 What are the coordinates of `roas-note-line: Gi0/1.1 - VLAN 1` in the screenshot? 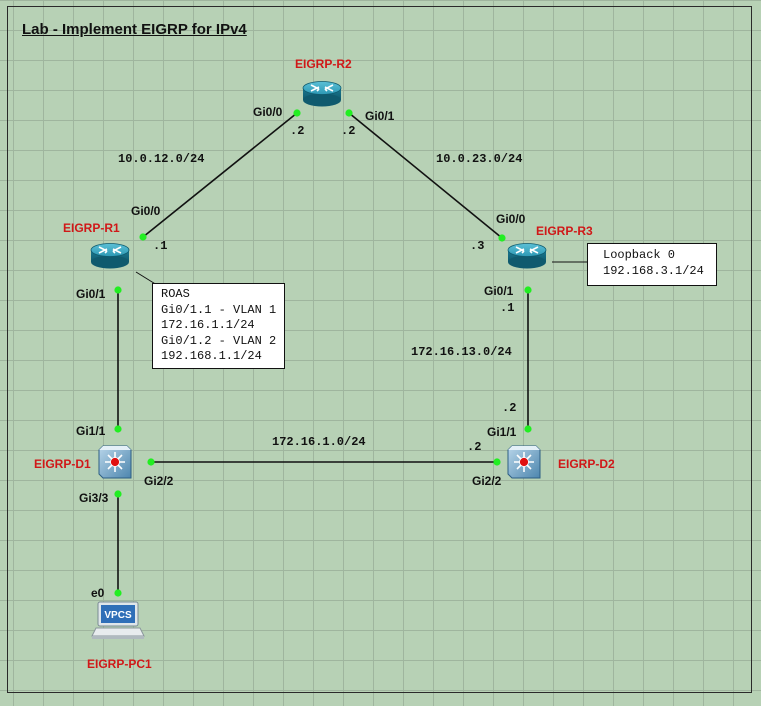 It's located at (219, 309).